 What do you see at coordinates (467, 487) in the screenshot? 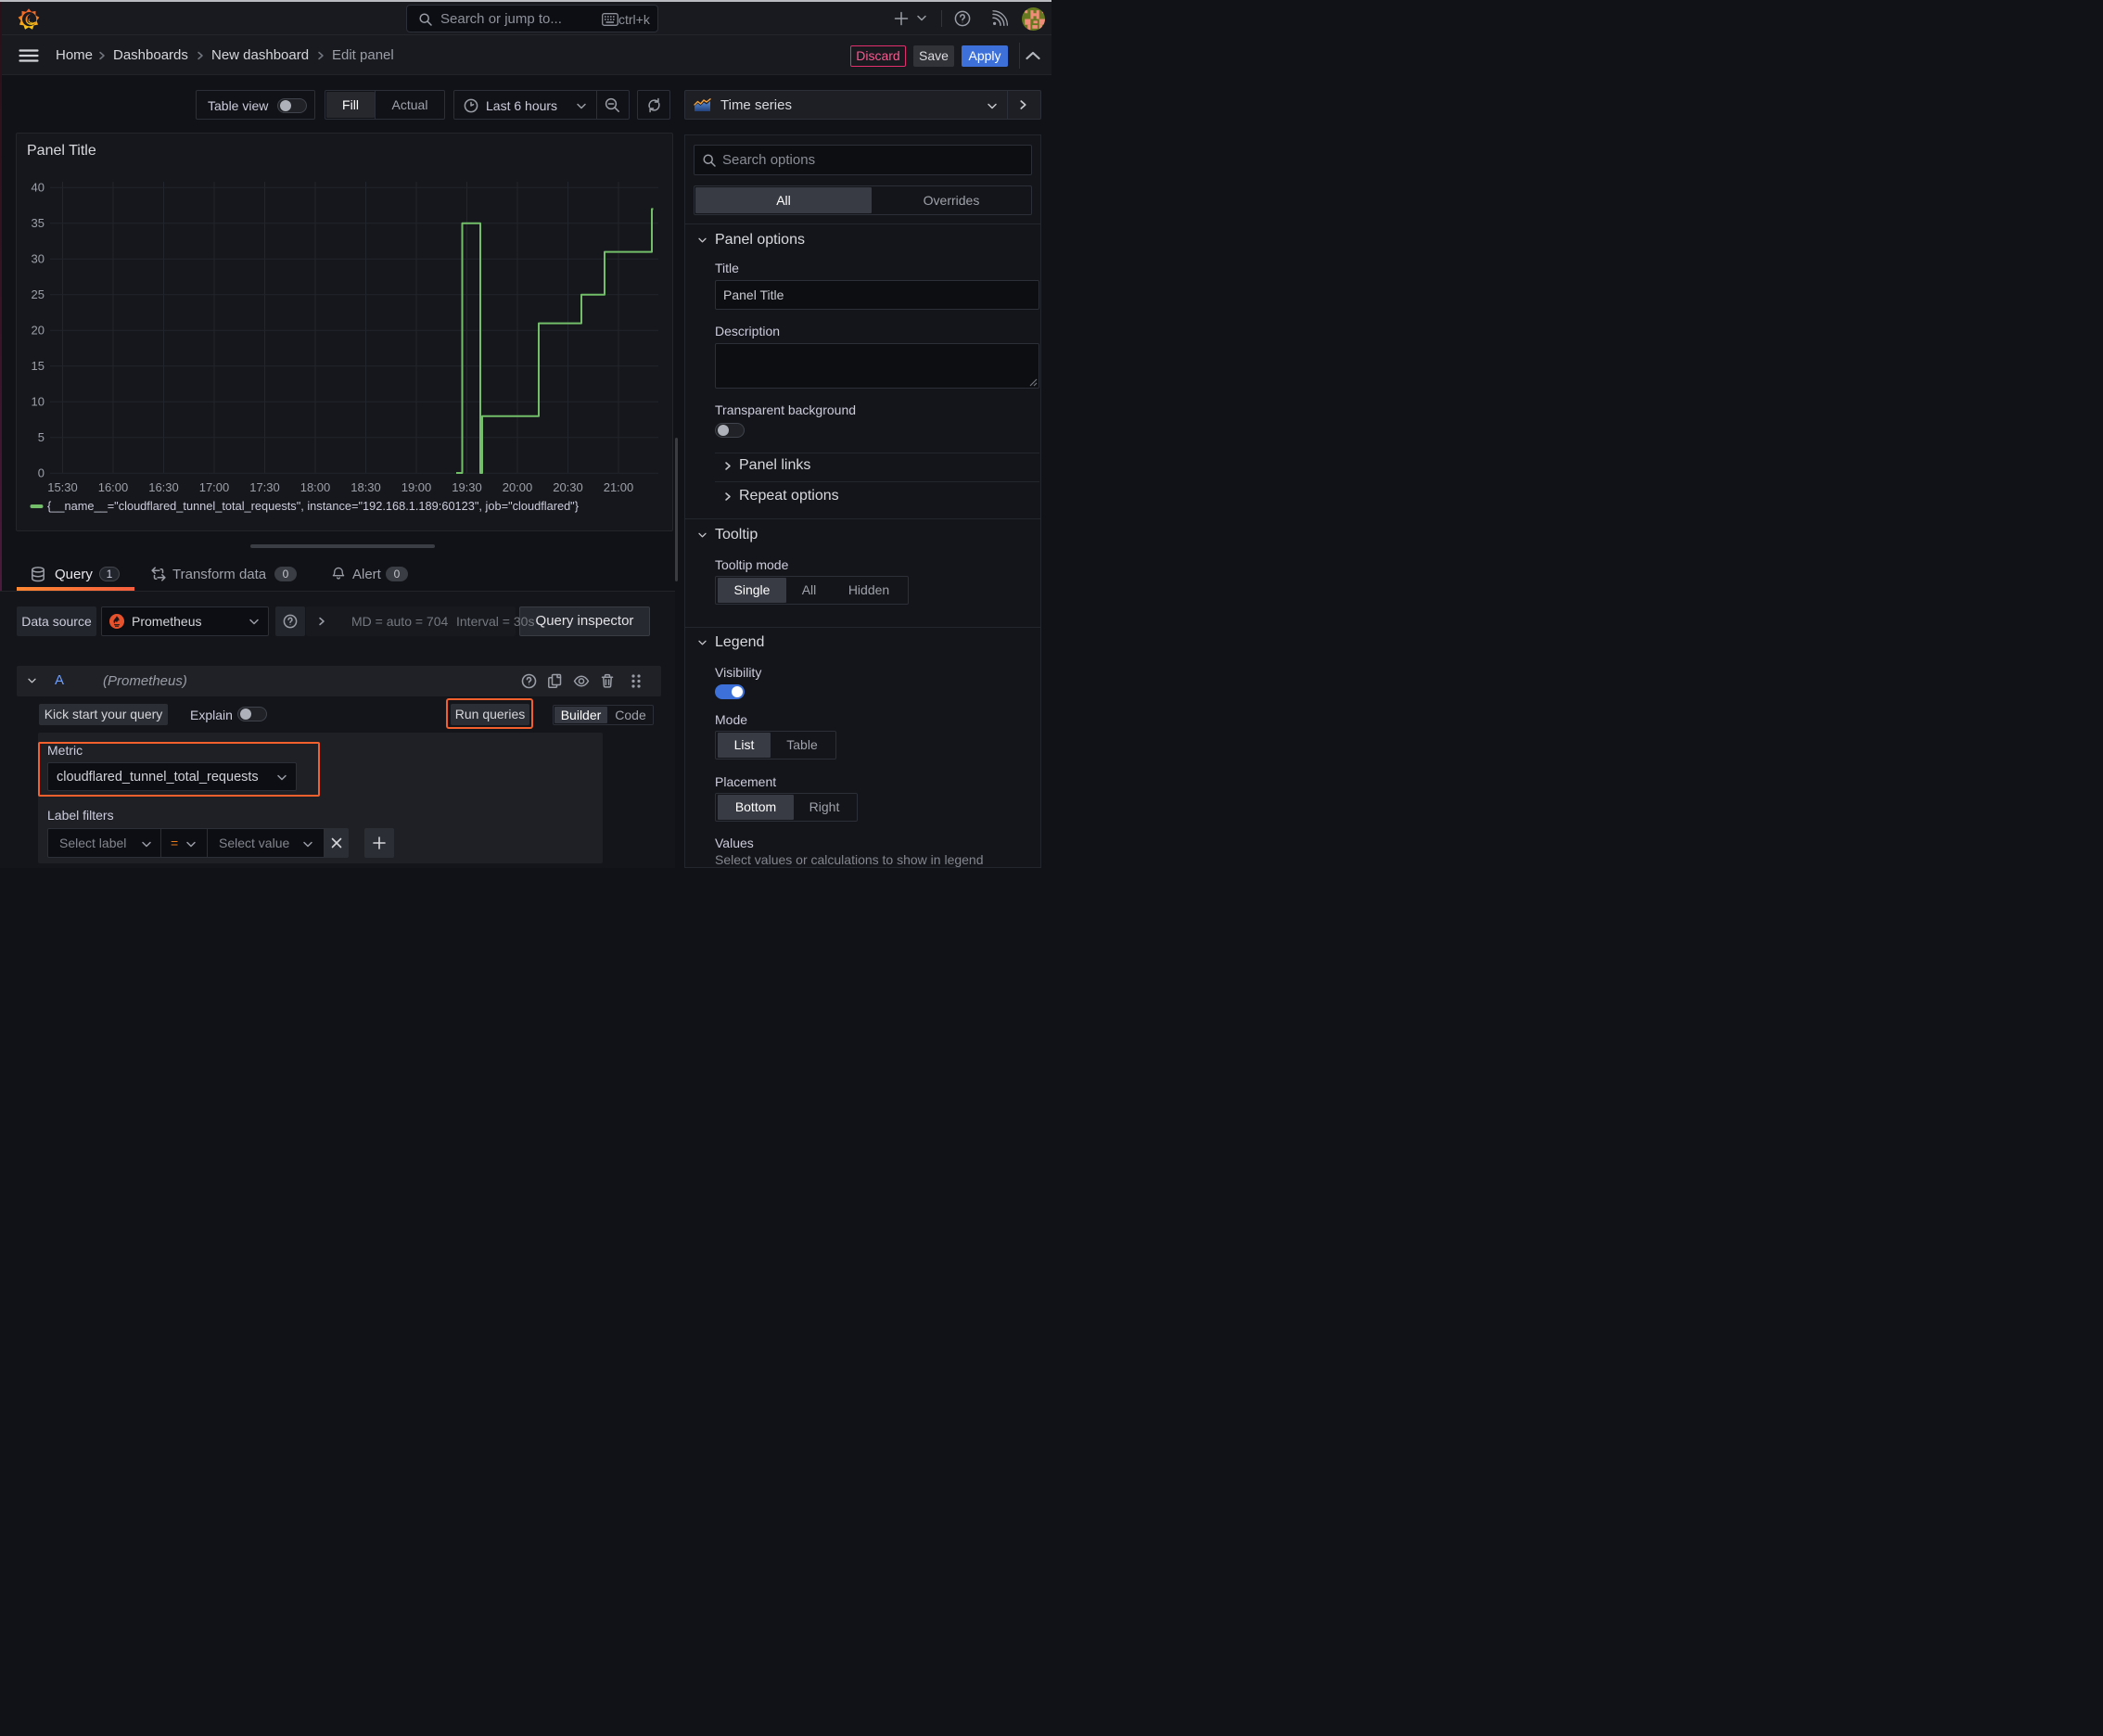
I see `svg-text: 19:30` at bounding box center [467, 487].